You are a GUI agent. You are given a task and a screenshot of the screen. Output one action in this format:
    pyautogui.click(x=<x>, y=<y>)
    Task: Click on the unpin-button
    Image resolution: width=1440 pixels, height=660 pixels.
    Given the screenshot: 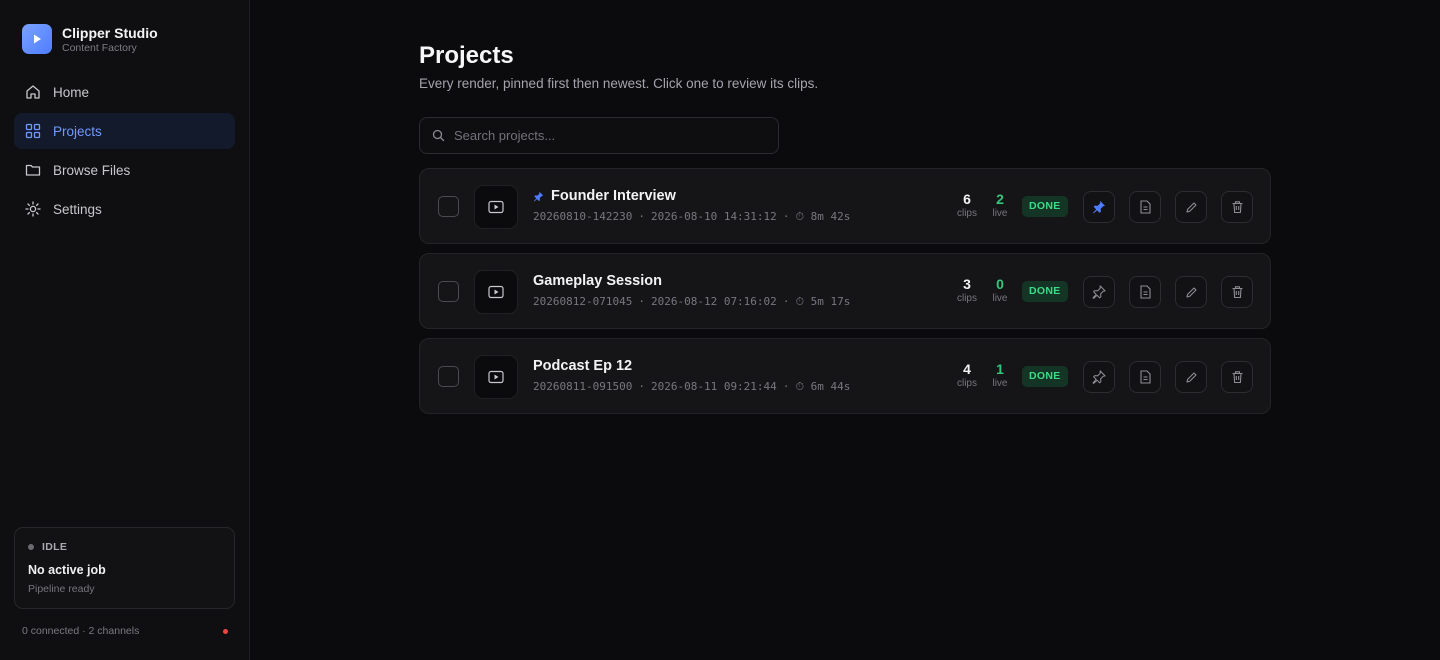 What is the action you would take?
    pyautogui.click(x=1099, y=207)
    